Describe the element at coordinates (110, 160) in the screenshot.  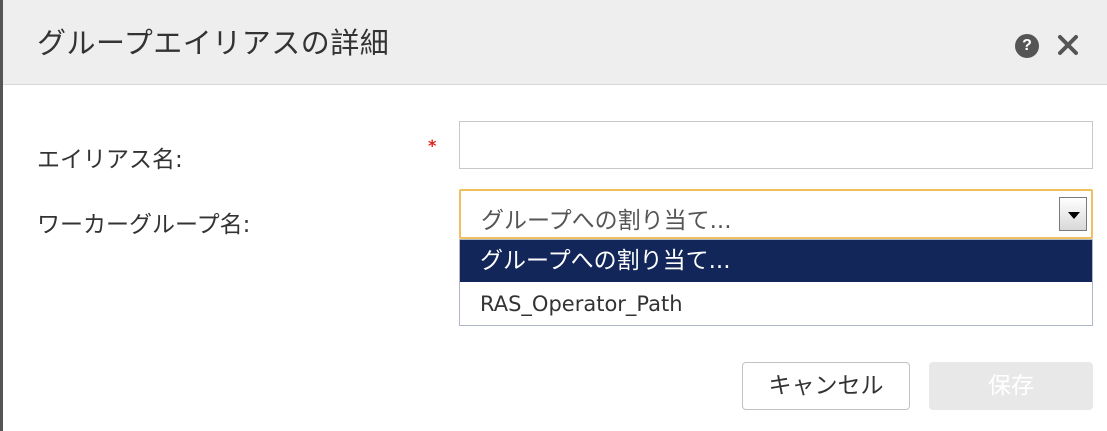
I see `alias-name-label: エイリアス名:` at that location.